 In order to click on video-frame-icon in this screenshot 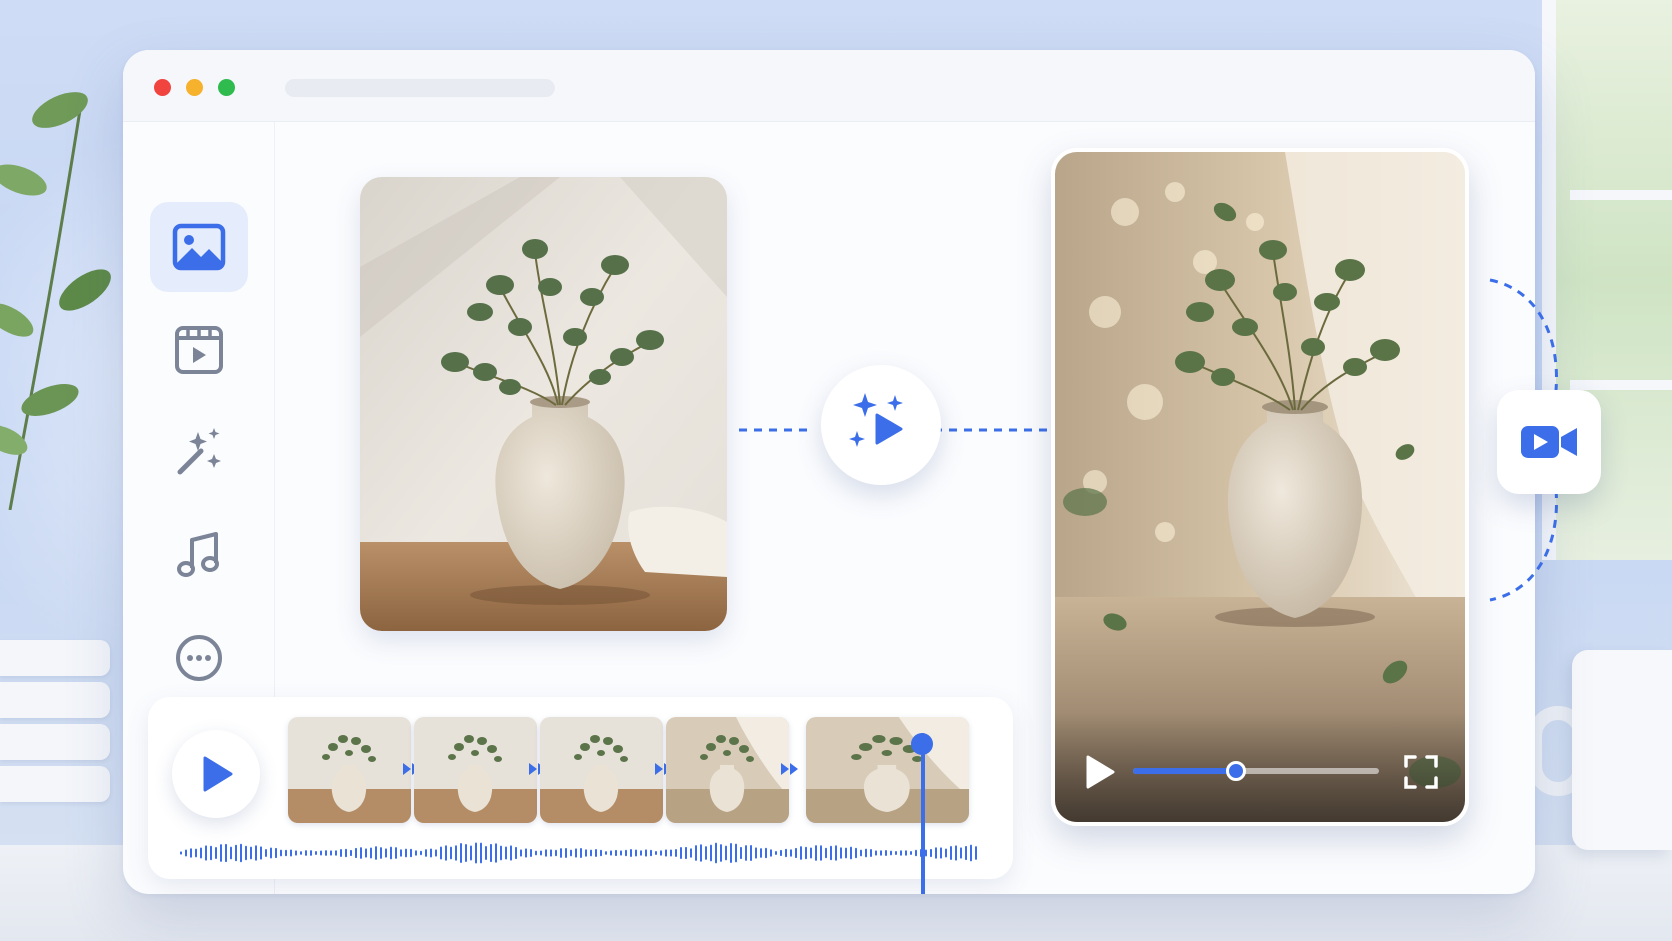, I will do `click(199, 350)`.